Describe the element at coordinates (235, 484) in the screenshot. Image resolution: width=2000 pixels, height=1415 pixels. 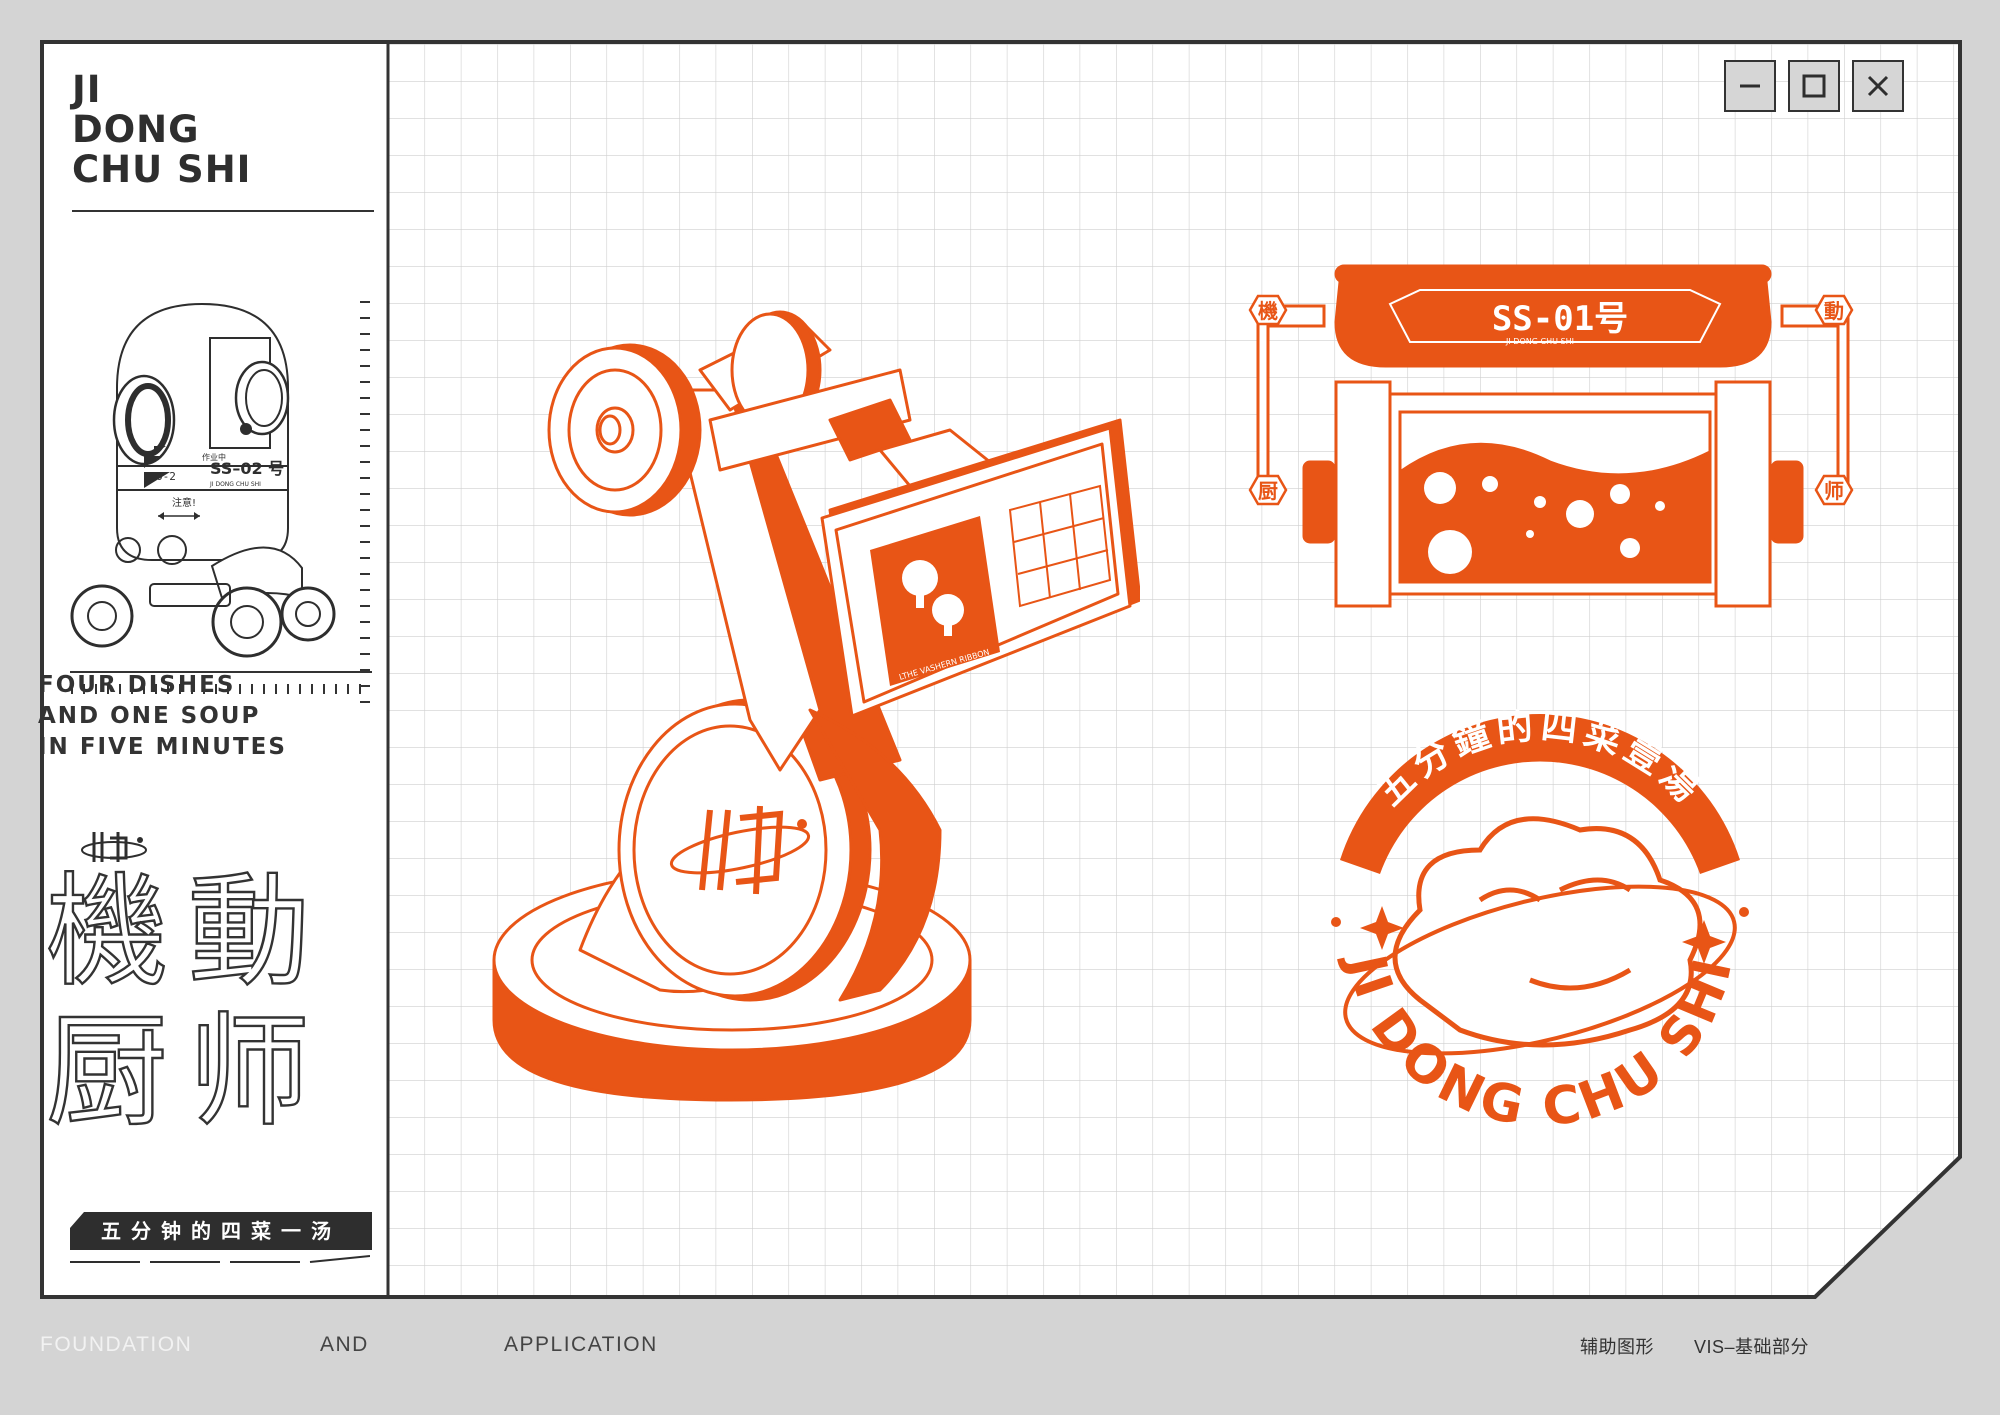
I see `robot-sub-label: JI DONG CHU SHI` at that location.